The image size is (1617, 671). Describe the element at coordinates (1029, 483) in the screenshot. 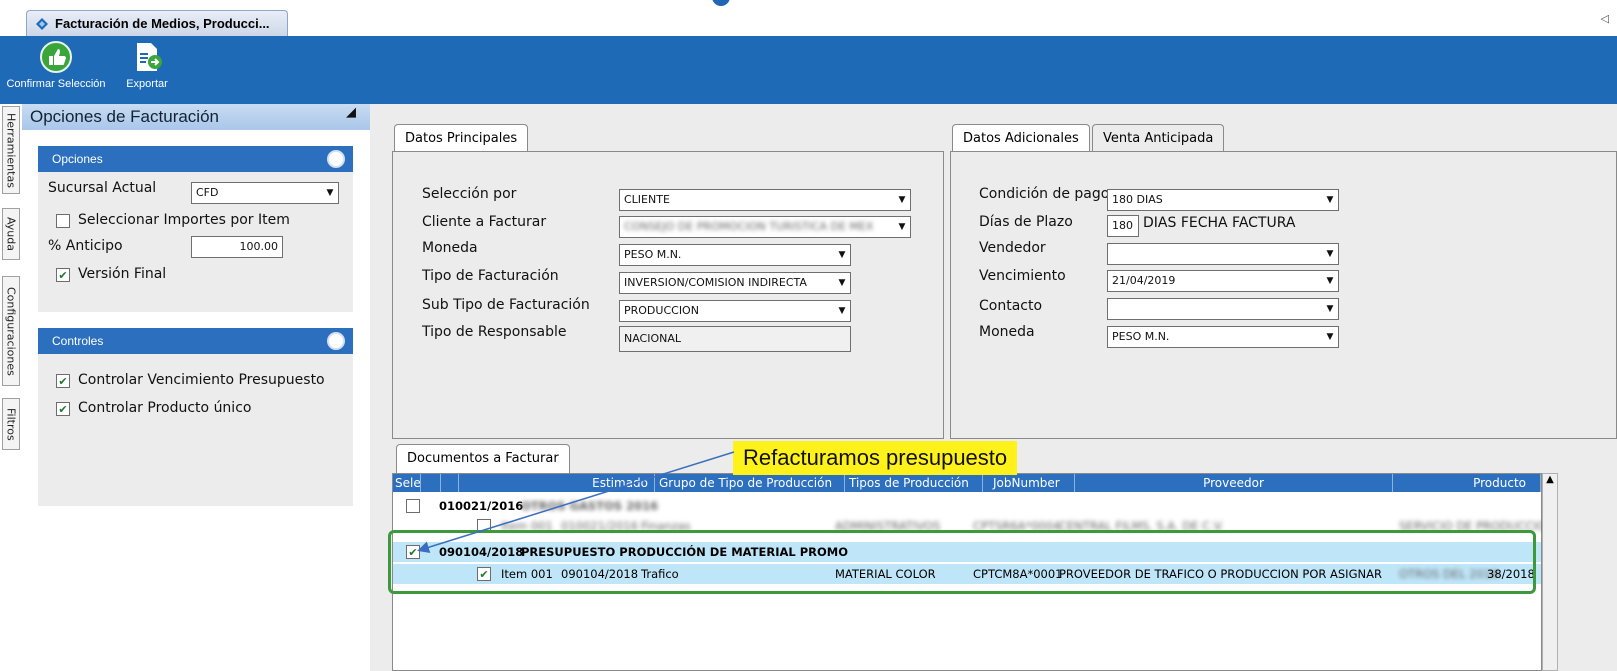

I see `col-jobnumber: JobNumber` at that location.